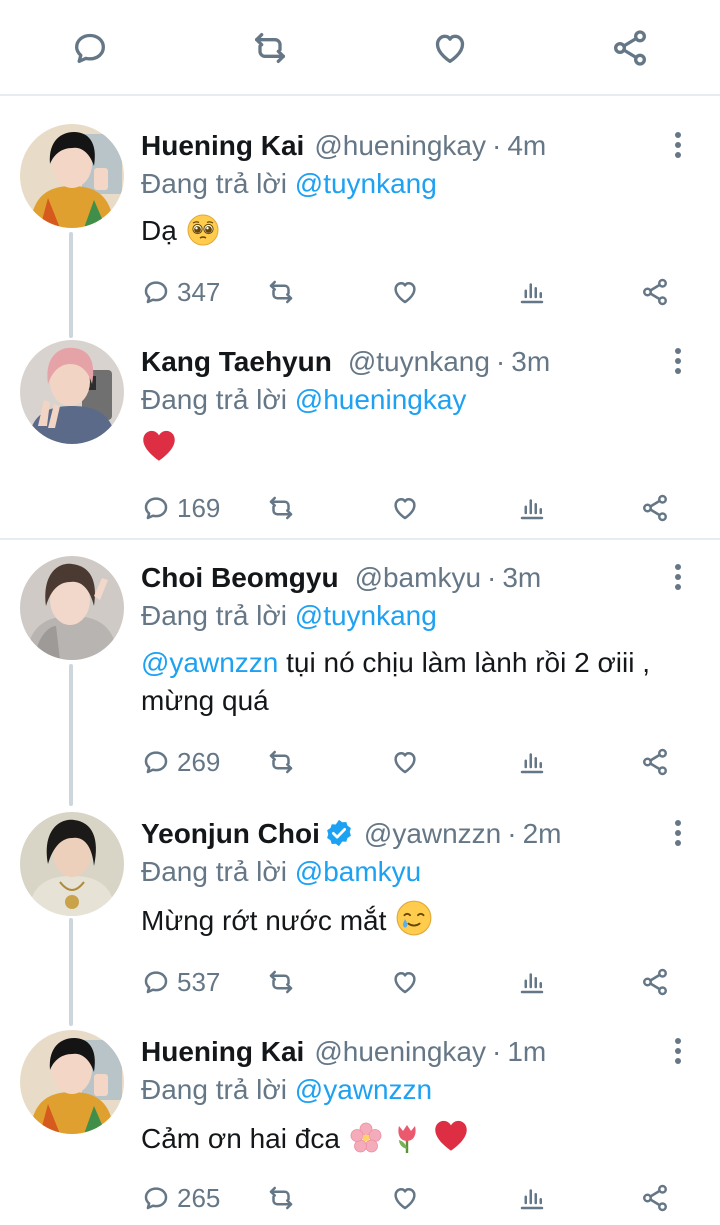 Image resolution: width=720 pixels, height=1225 pixels. I want to click on replying-to: Đang trả lời @yawnzzn, so click(286, 1090).